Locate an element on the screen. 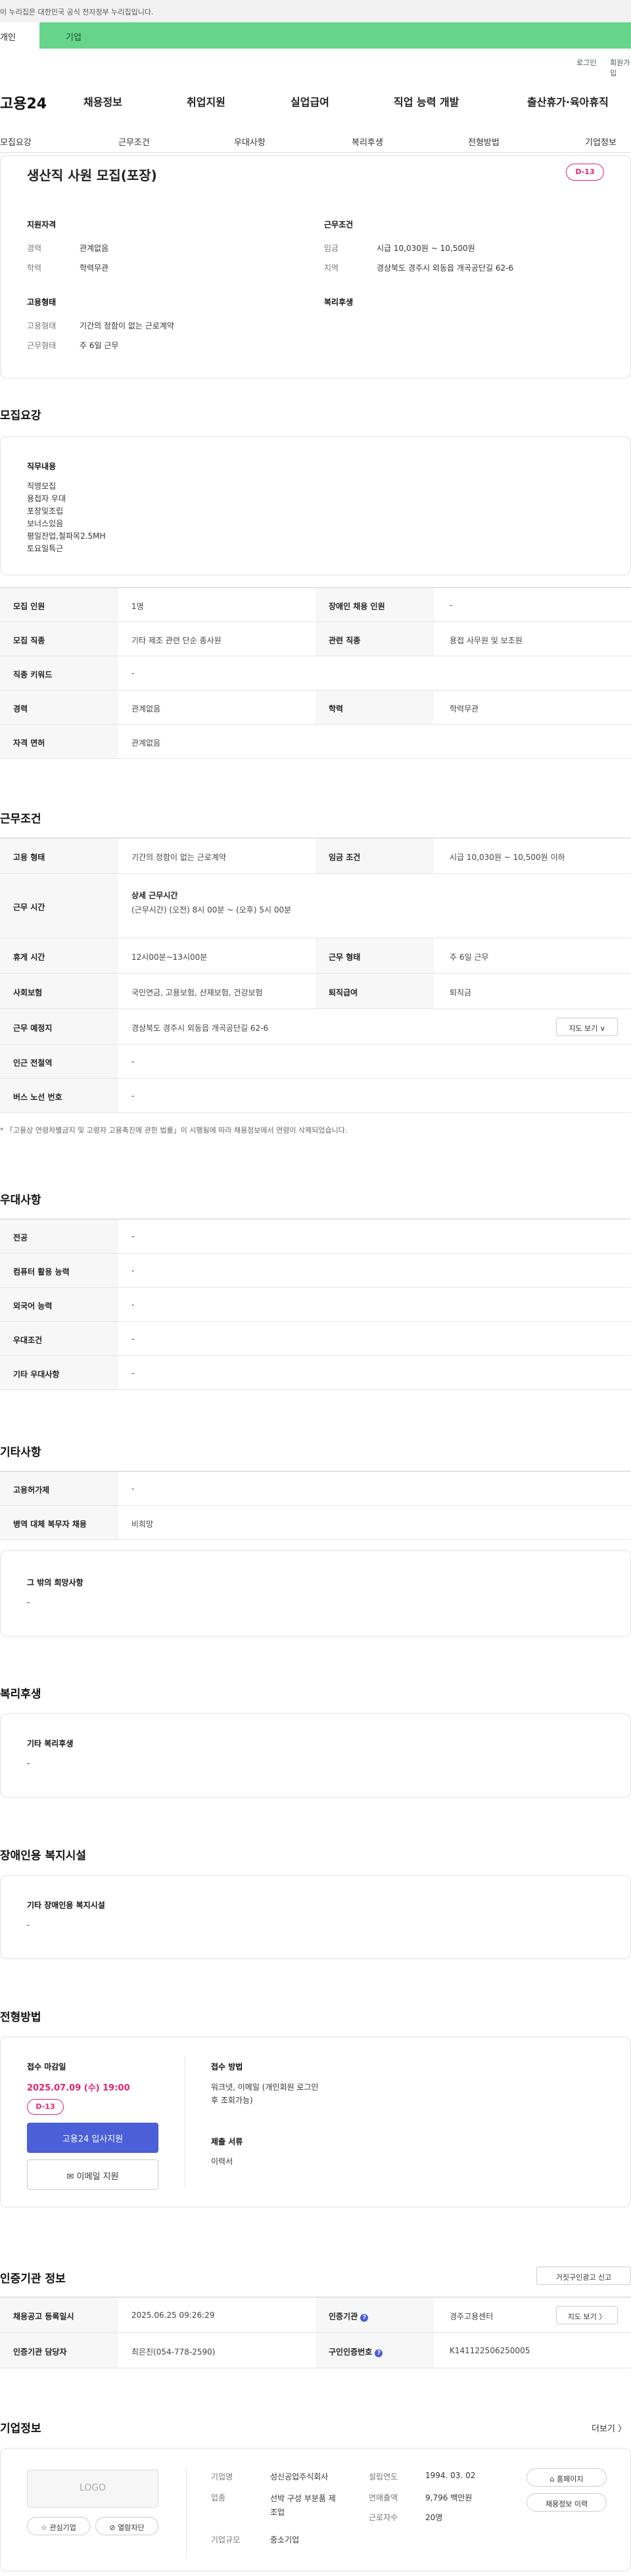  tab-person: 개인 is located at coordinates (20, 35).